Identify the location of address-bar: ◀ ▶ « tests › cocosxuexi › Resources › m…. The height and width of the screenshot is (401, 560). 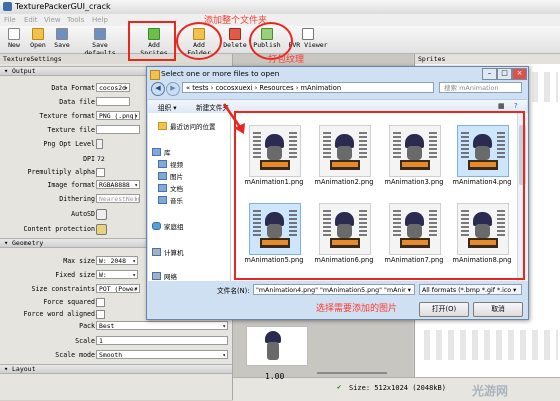
(337, 88).